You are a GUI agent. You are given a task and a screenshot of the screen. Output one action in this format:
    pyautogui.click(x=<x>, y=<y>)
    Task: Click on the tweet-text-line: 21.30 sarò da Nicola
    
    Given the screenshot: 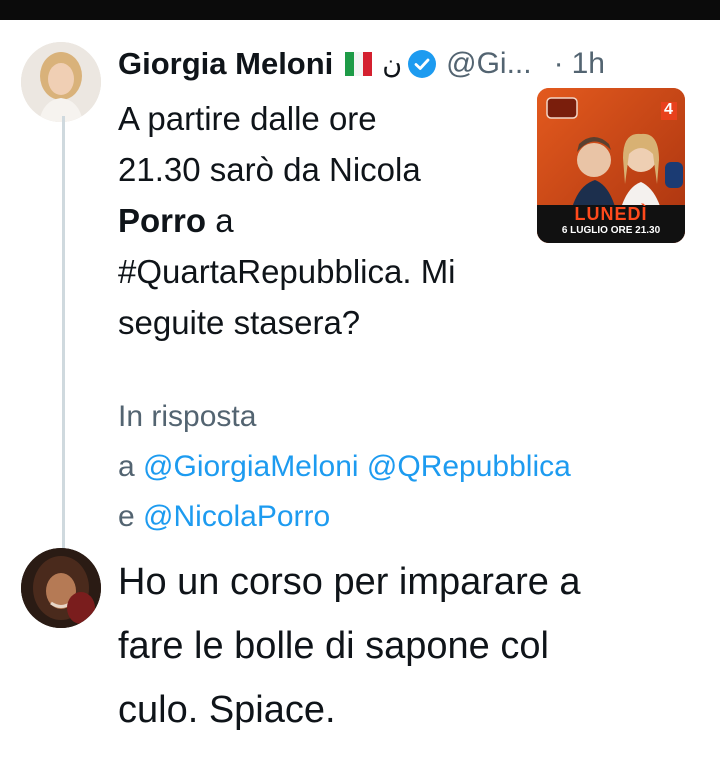 What is the action you would take?
    pyautogui.click(x=269, y=169)
    